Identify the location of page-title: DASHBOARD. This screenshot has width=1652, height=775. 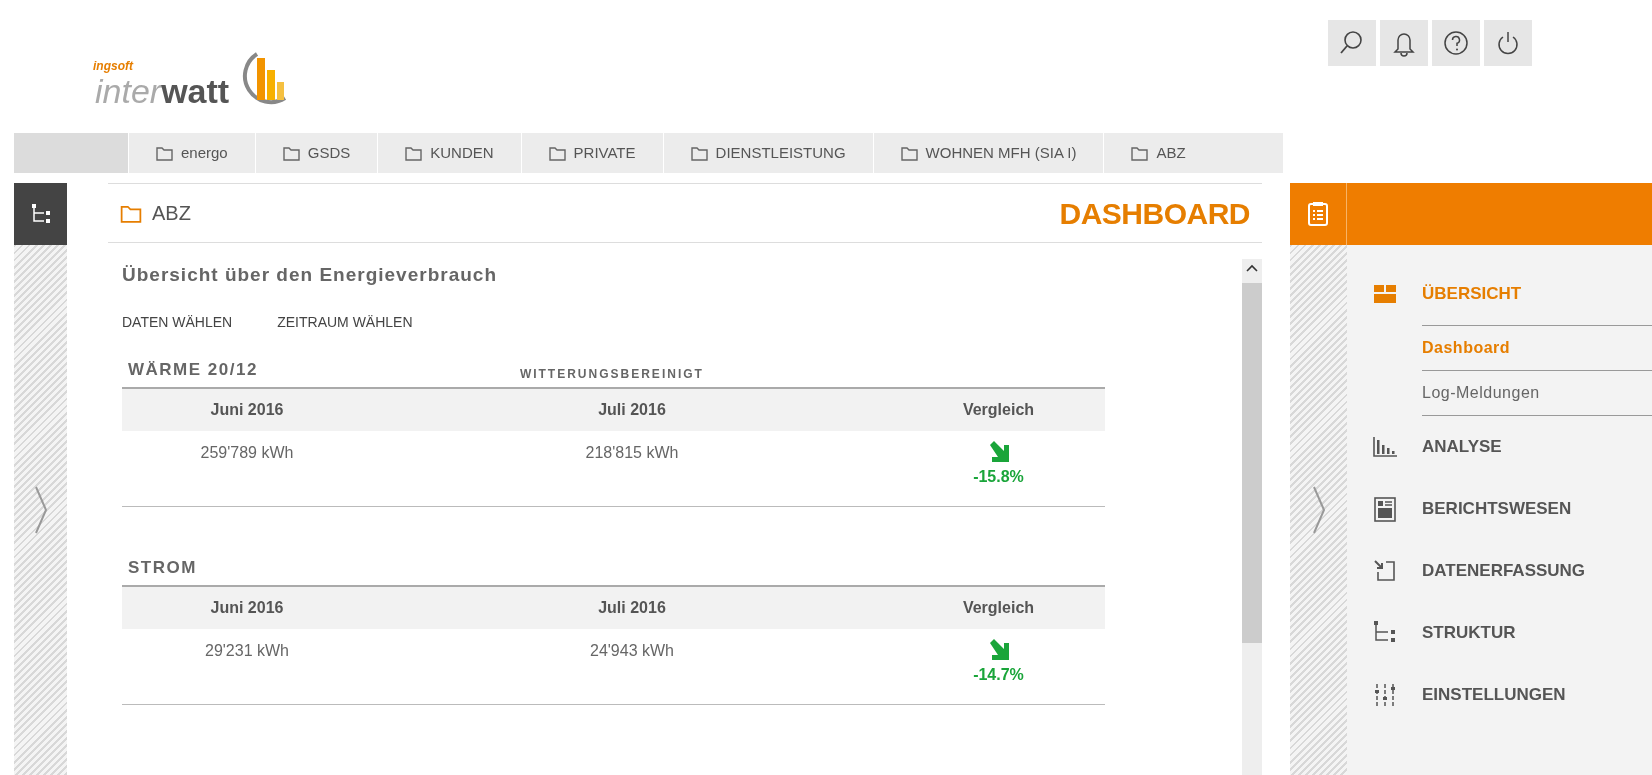
(1154, 213).